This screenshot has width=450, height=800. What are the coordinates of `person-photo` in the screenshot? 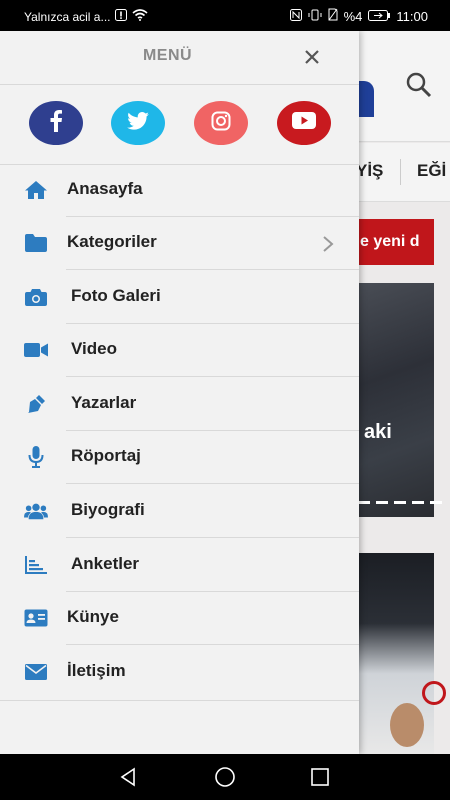 It's located at (407, 725).